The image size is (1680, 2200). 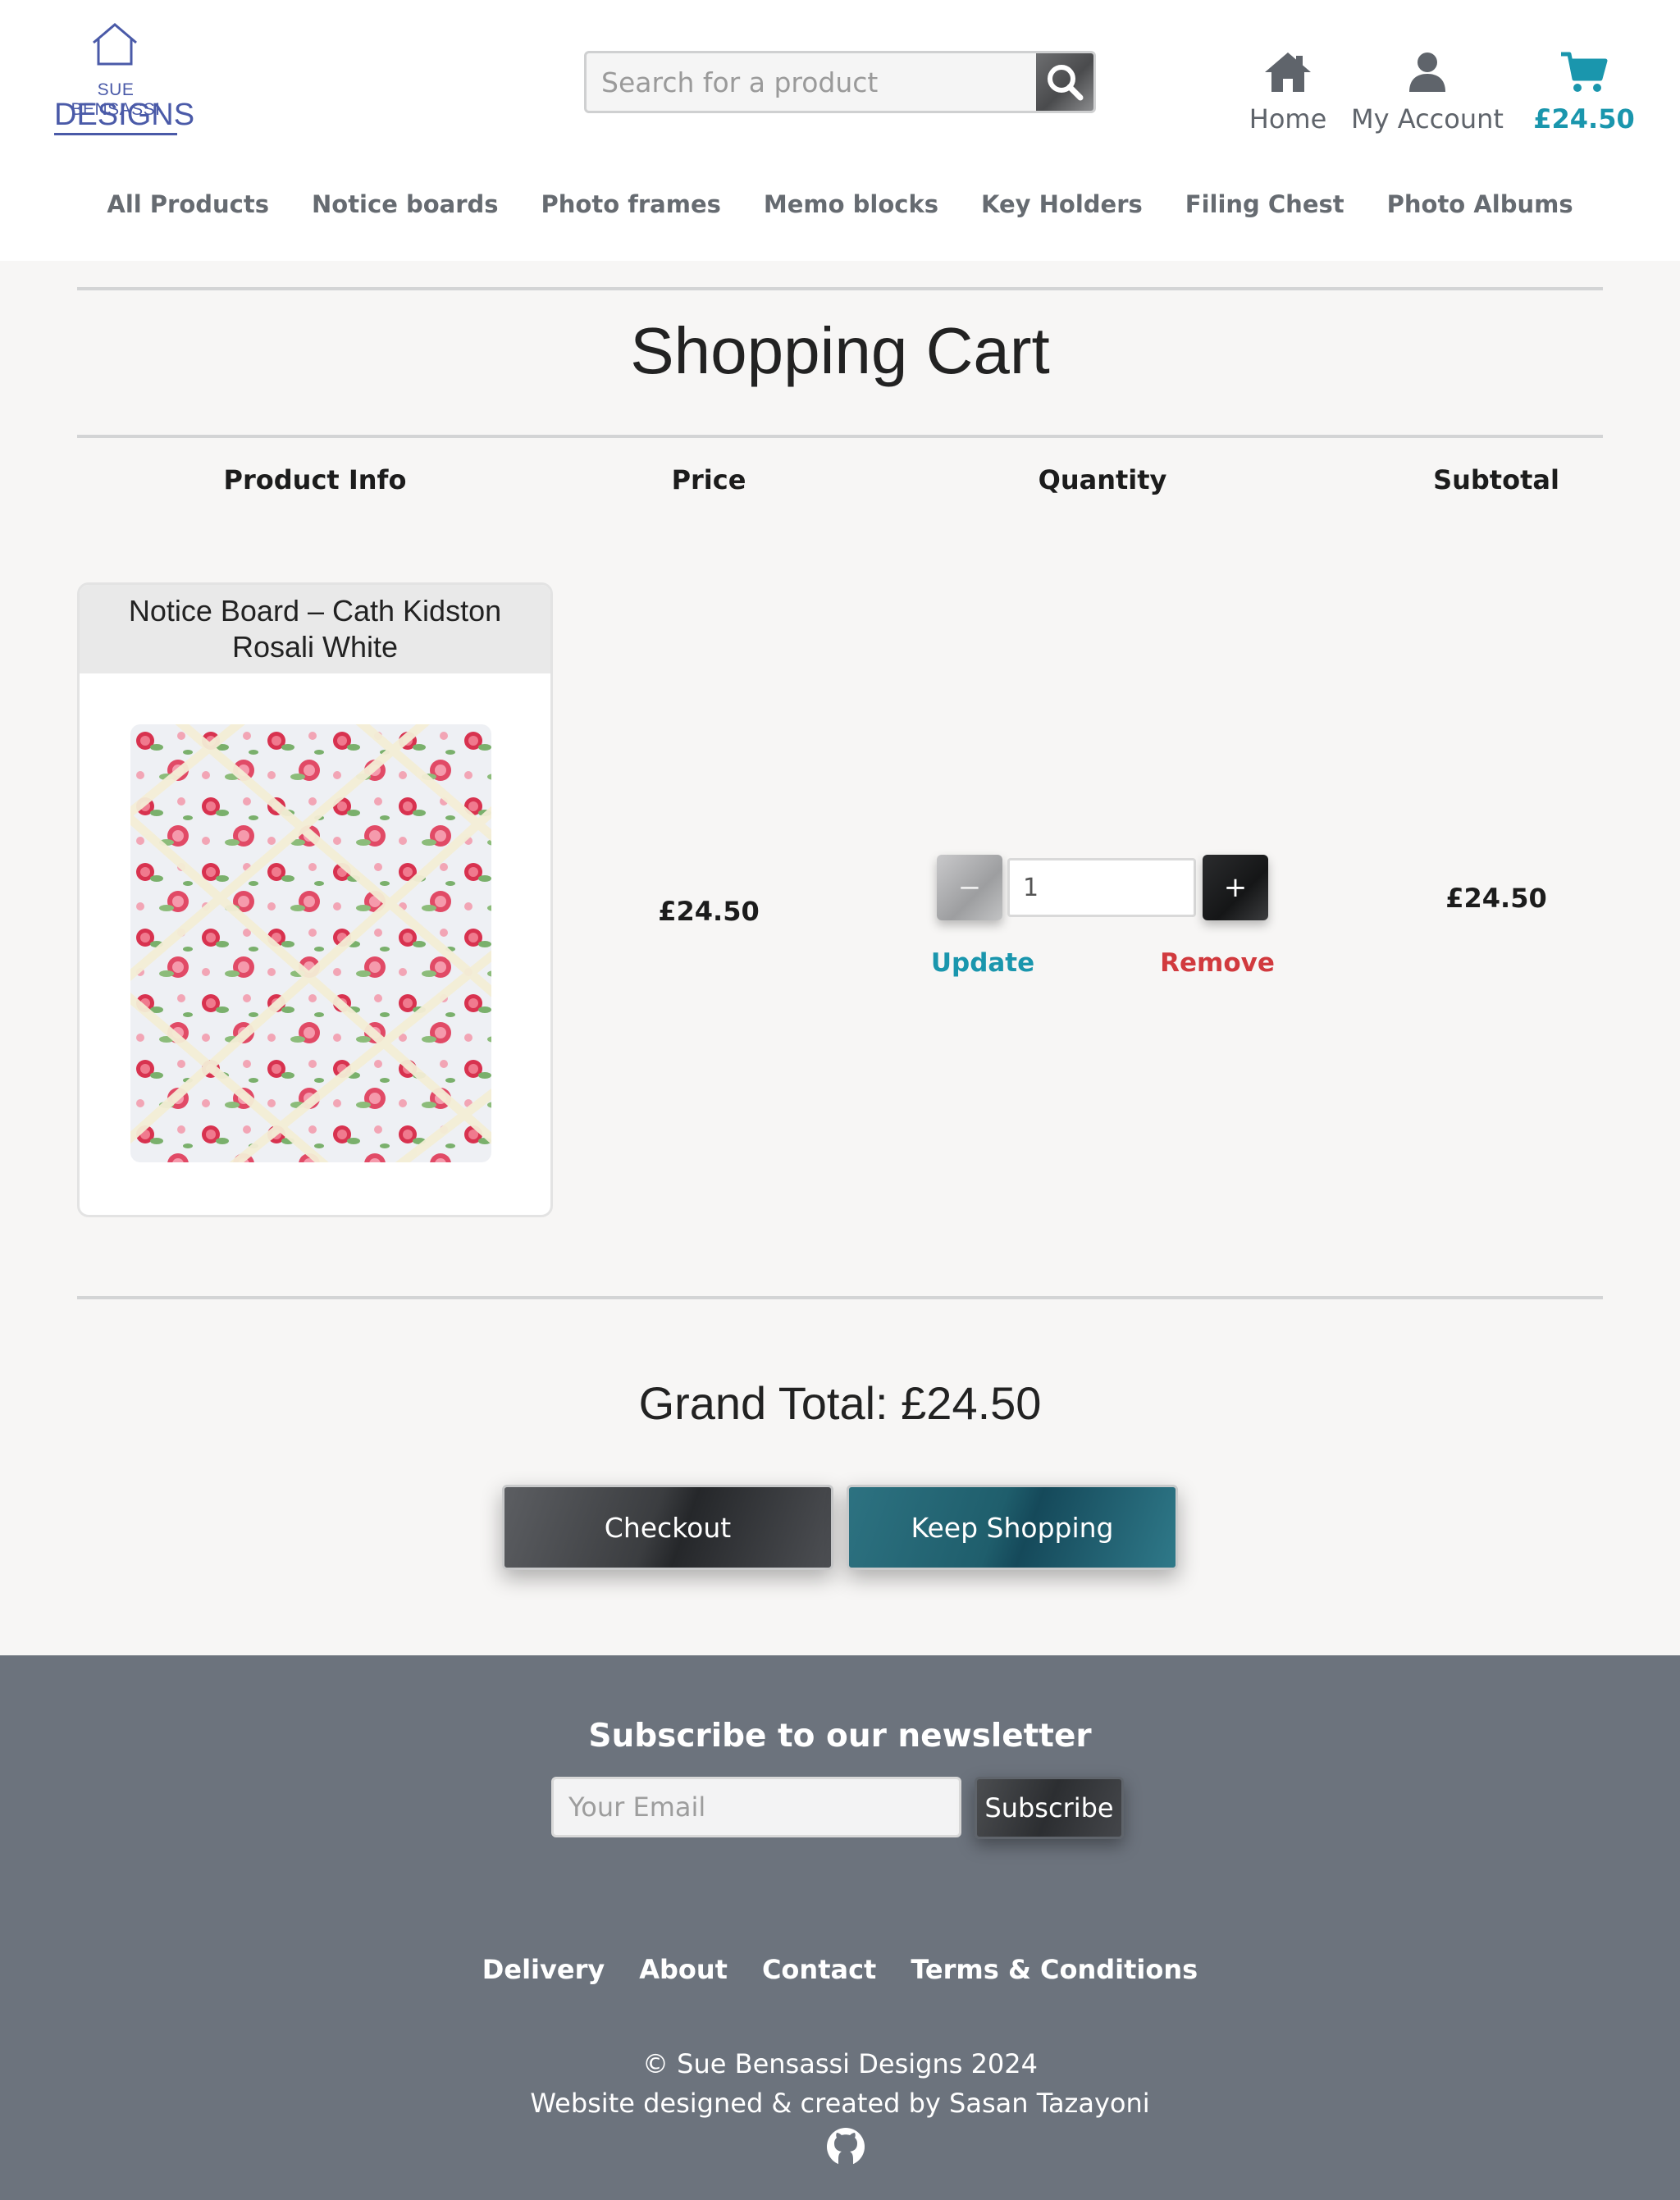 What do you see at coordinates (851, 204) in the screenshot?
I see `menu-memo-blocks: Memo blocks` at bounding box center [851, 204].